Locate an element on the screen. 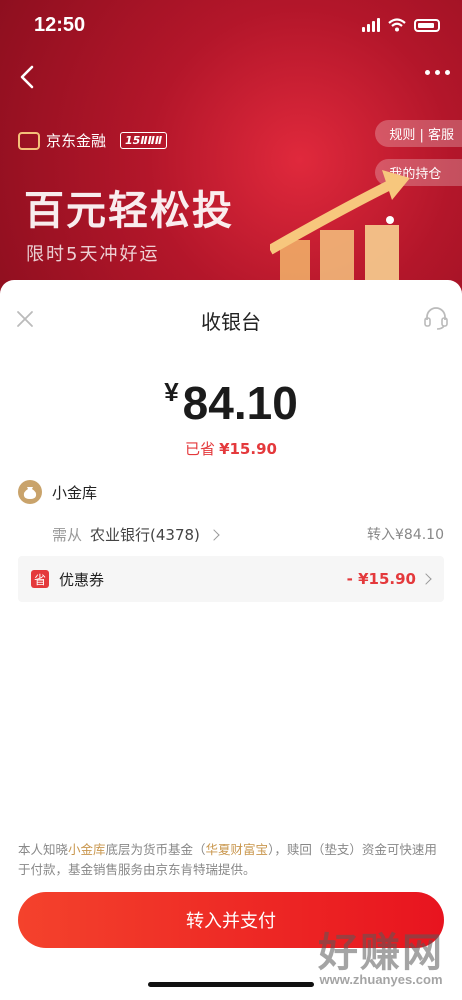 This screenshot has height=1000, width=462. status-bar: 12:50 is located at coordinates (231, 25).